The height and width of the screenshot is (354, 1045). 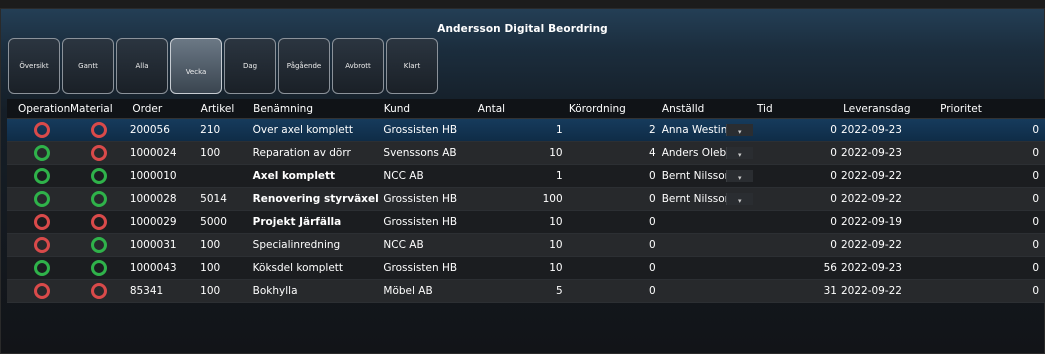 What do you see at coordinates (358, 66) in the screenshot?
I see `toolbar-button-6: Avbrott` at bounding box center [358, 66].